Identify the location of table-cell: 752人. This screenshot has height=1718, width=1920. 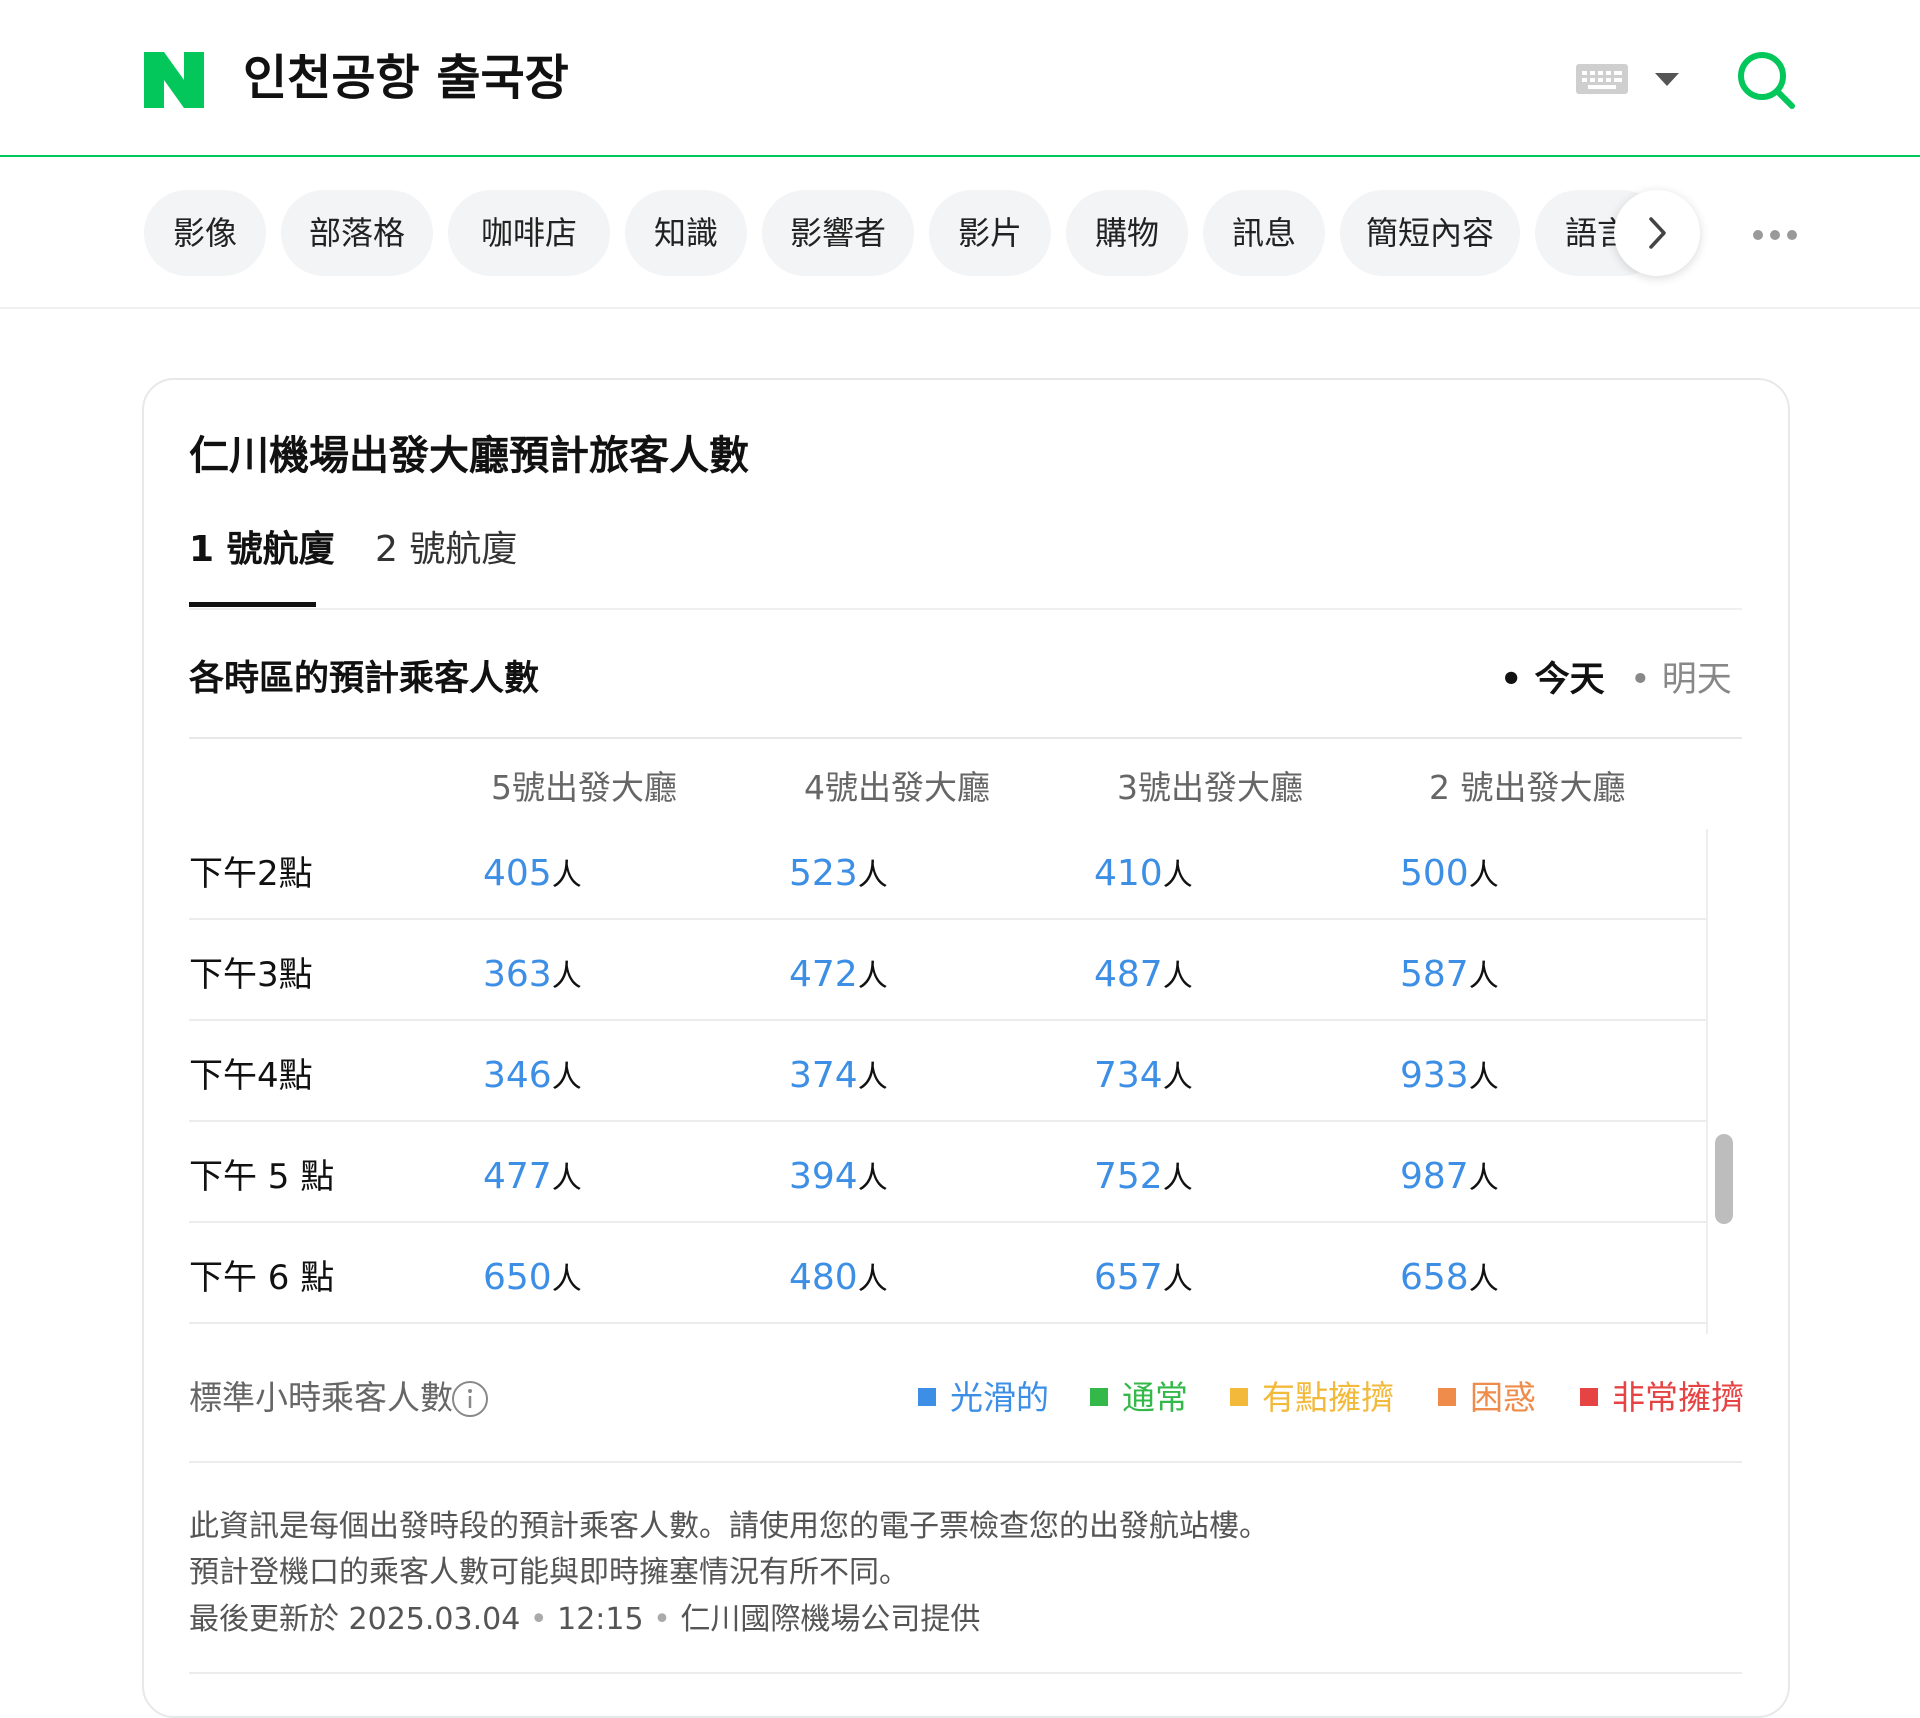
(1143, 1180).